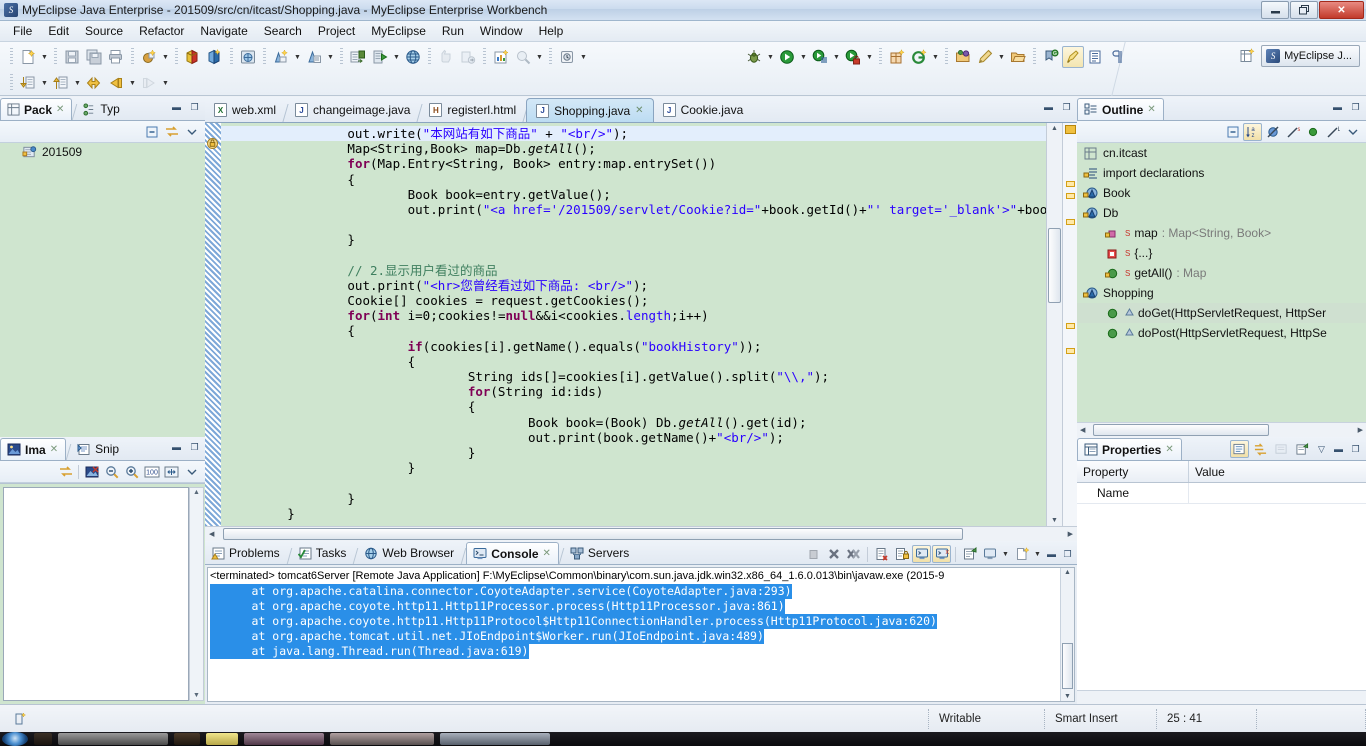 The height and width of the screenshot is (746, 1366). I want to click on show-advanced-icon, so click(1260, 449).